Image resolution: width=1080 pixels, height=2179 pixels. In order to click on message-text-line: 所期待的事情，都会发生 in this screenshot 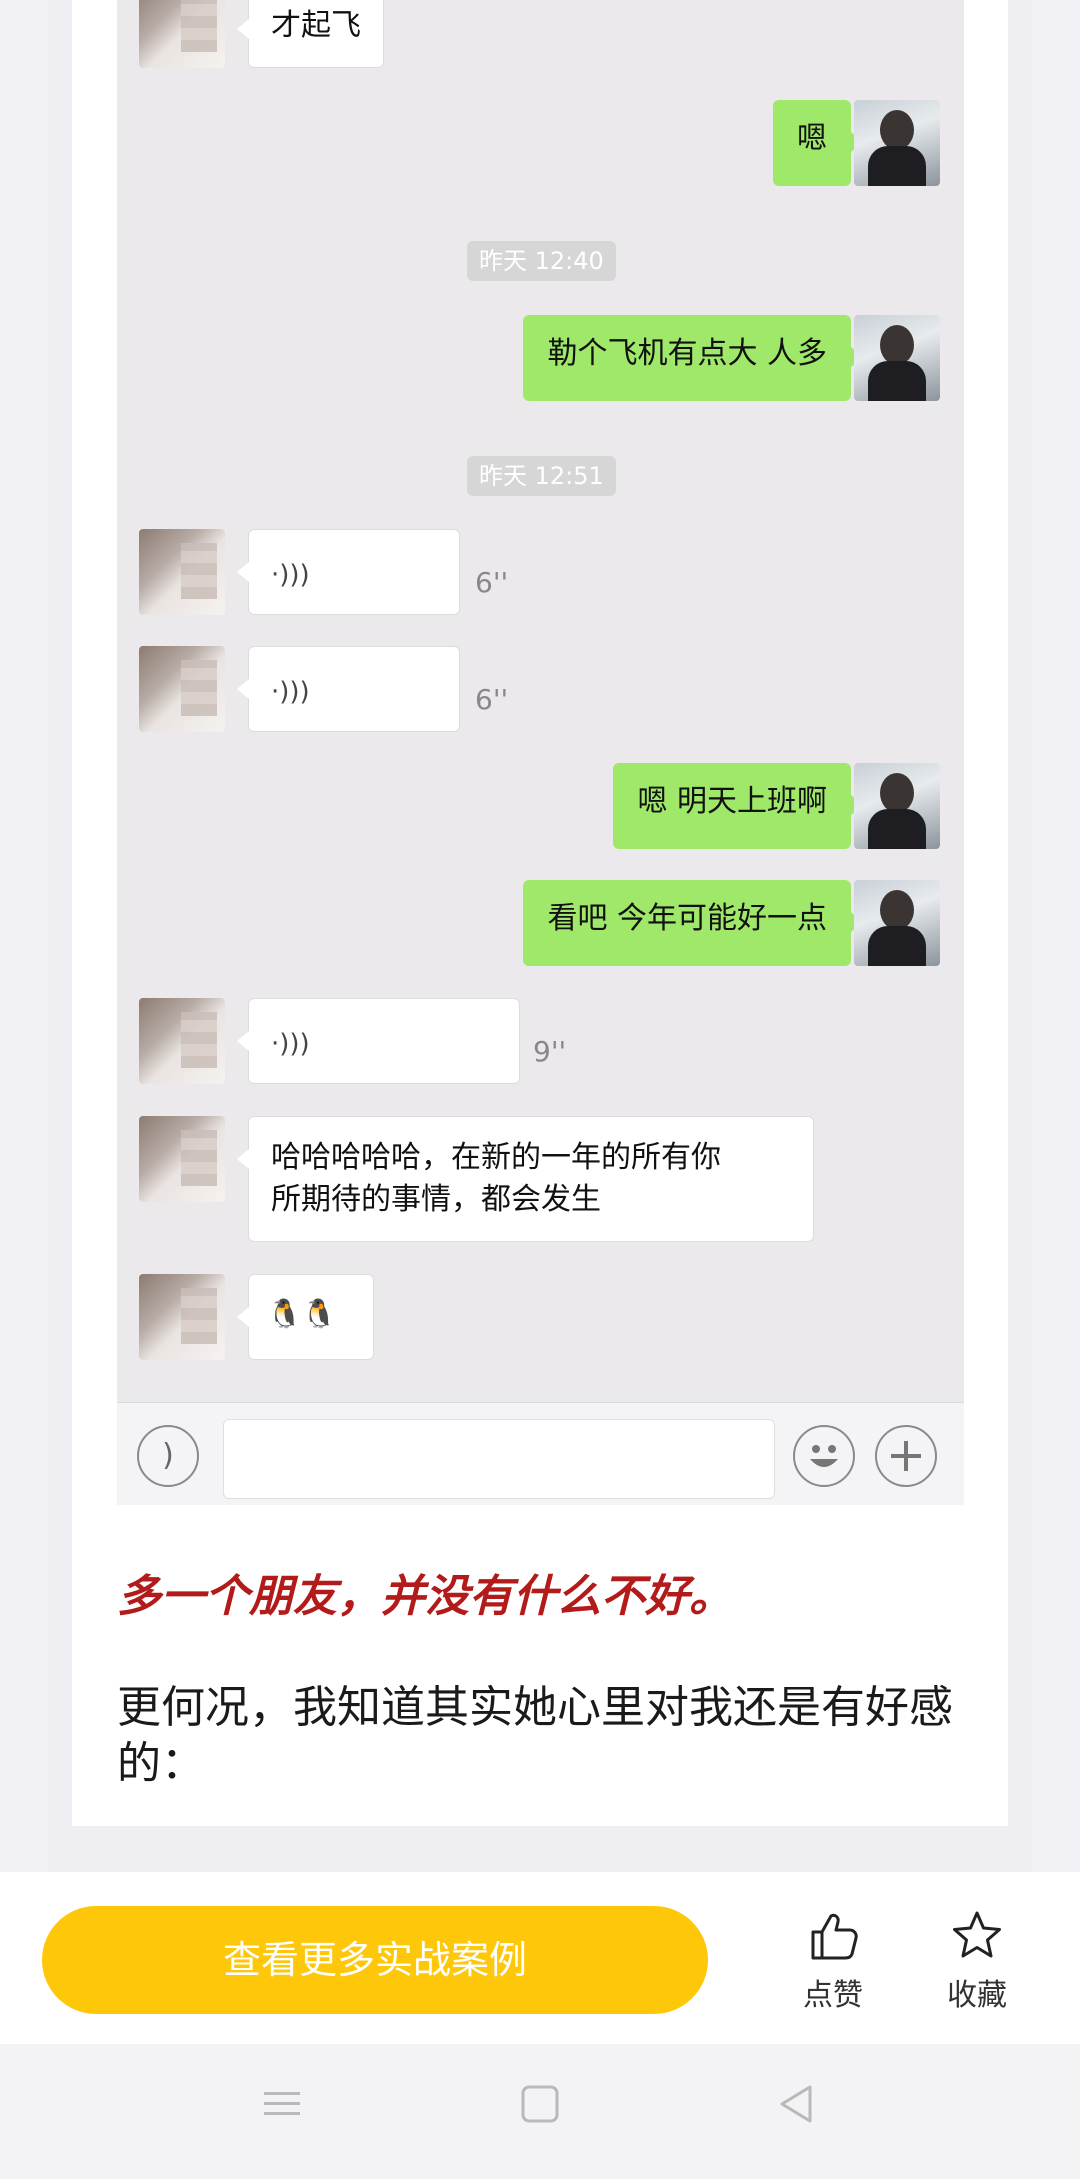, I will do `click(436, 1199)`.